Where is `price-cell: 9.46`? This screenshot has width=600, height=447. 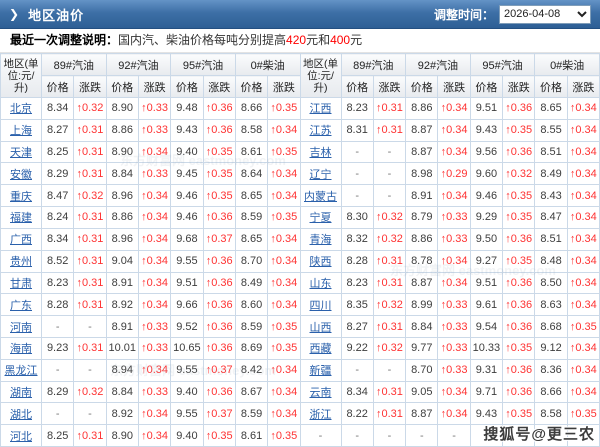
price-cell: 9.46 is located at coordinates (187, 217).